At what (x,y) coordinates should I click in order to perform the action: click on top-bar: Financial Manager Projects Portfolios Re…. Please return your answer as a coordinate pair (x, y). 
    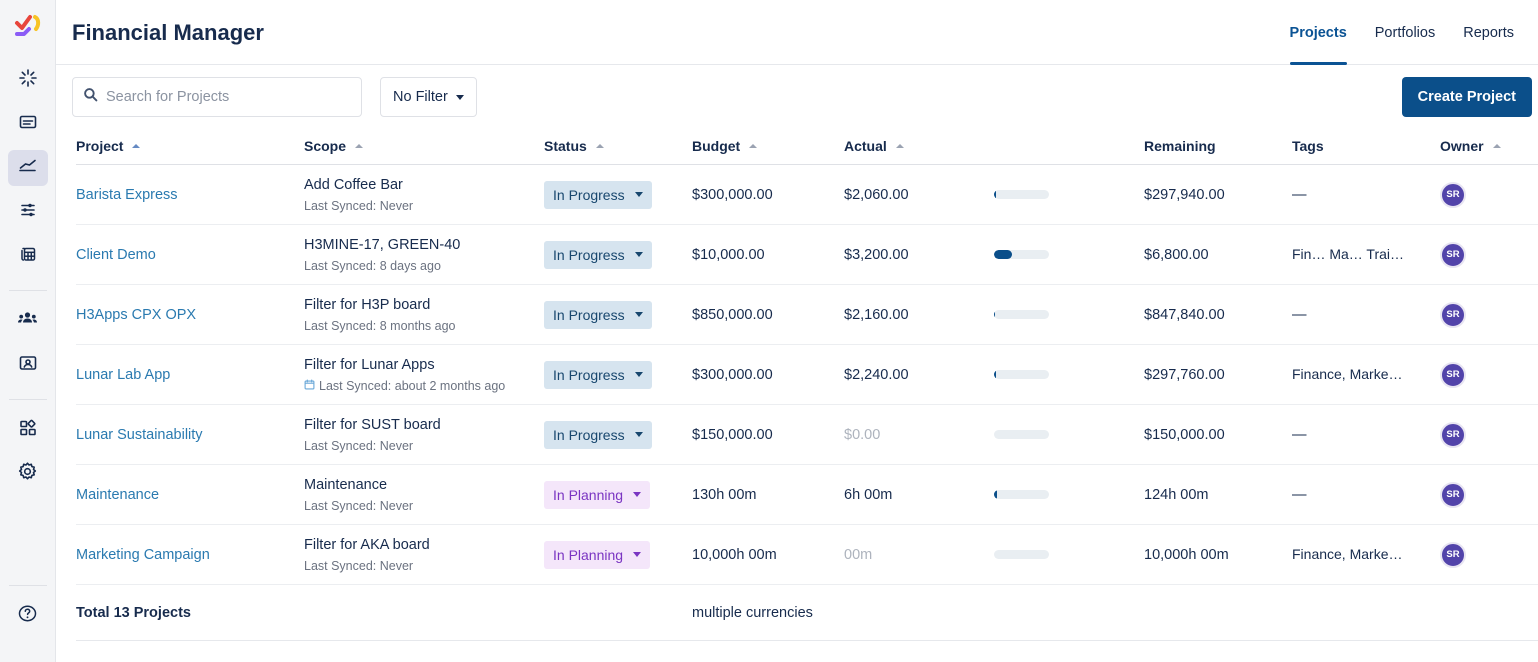
    Looking at the image, I should click on (797, 32).